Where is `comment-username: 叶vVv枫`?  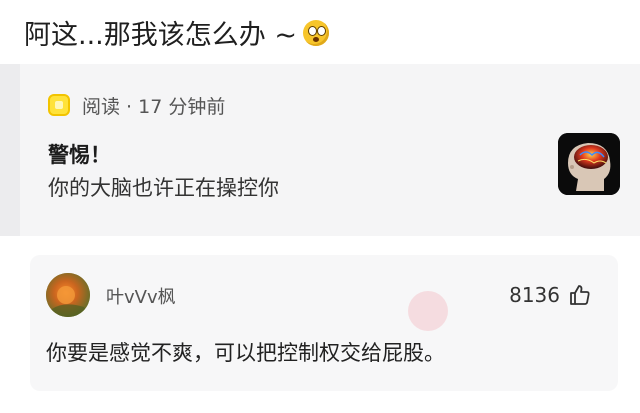
comment-username: 叶vVv枫 is located at coordinates (141, 296).